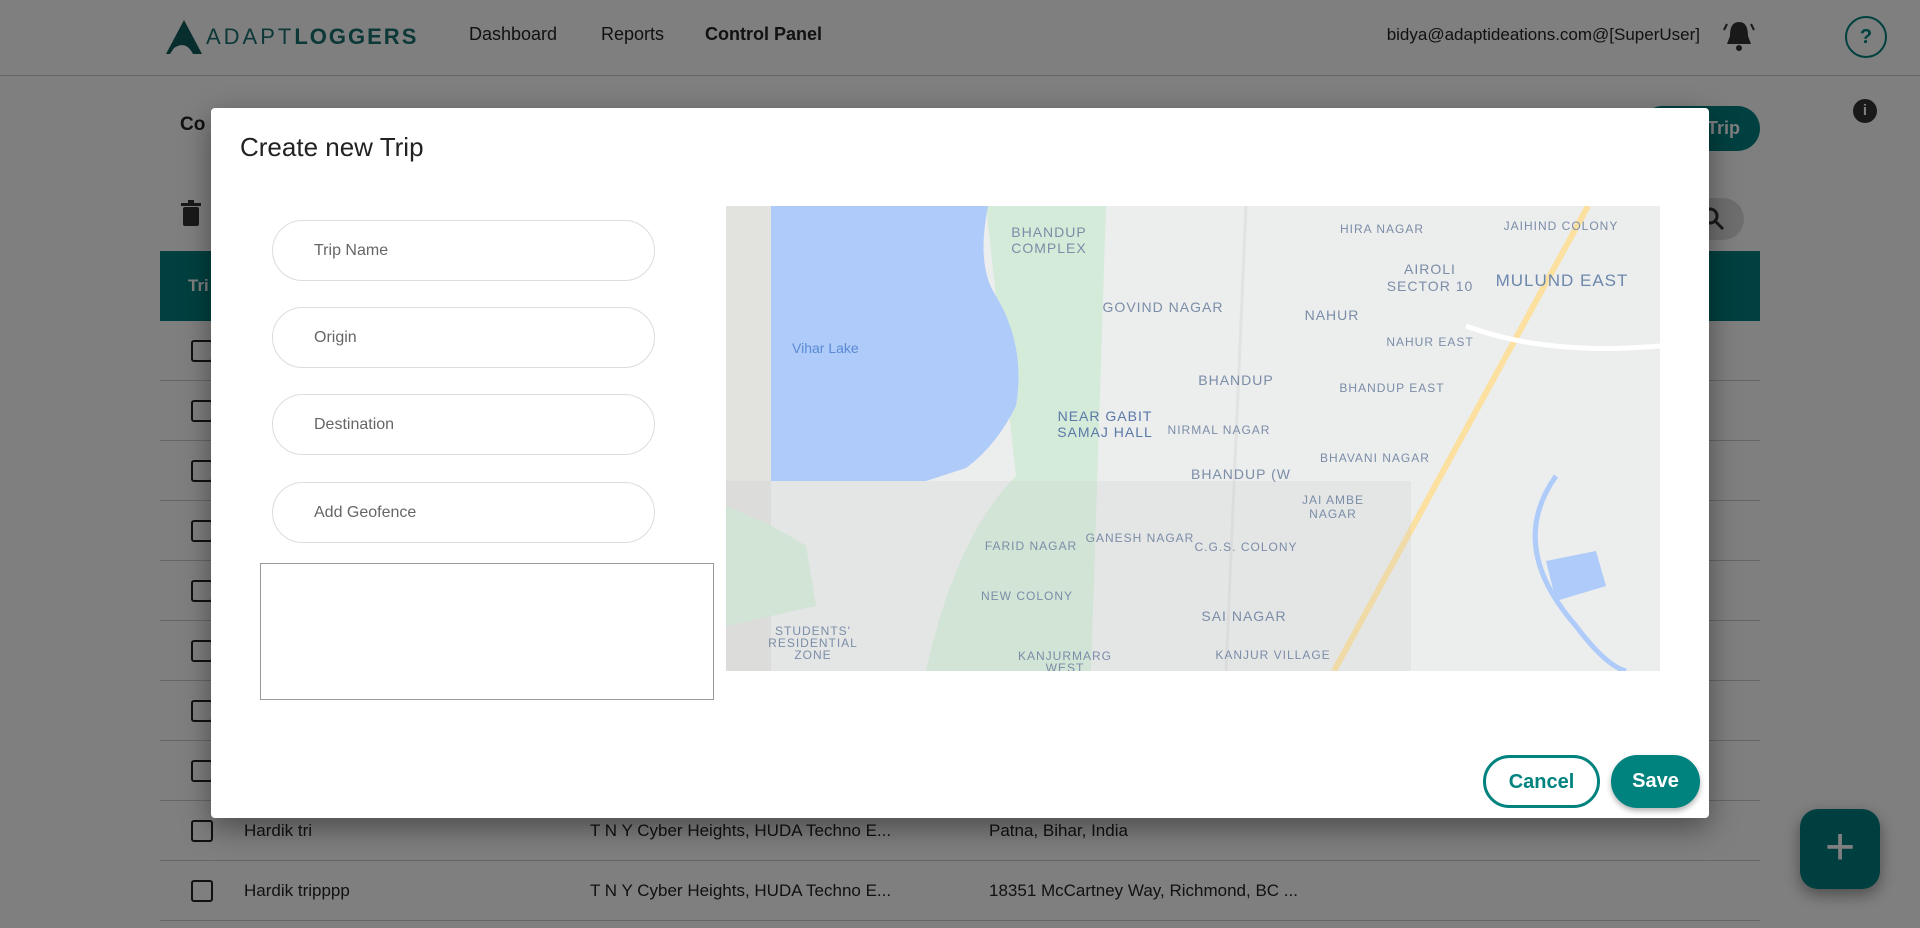  What do you see at coordinates (332, 147) in the screenshot?
I see `dialog-title: Create new Trip` at bounding box center [332, 147].